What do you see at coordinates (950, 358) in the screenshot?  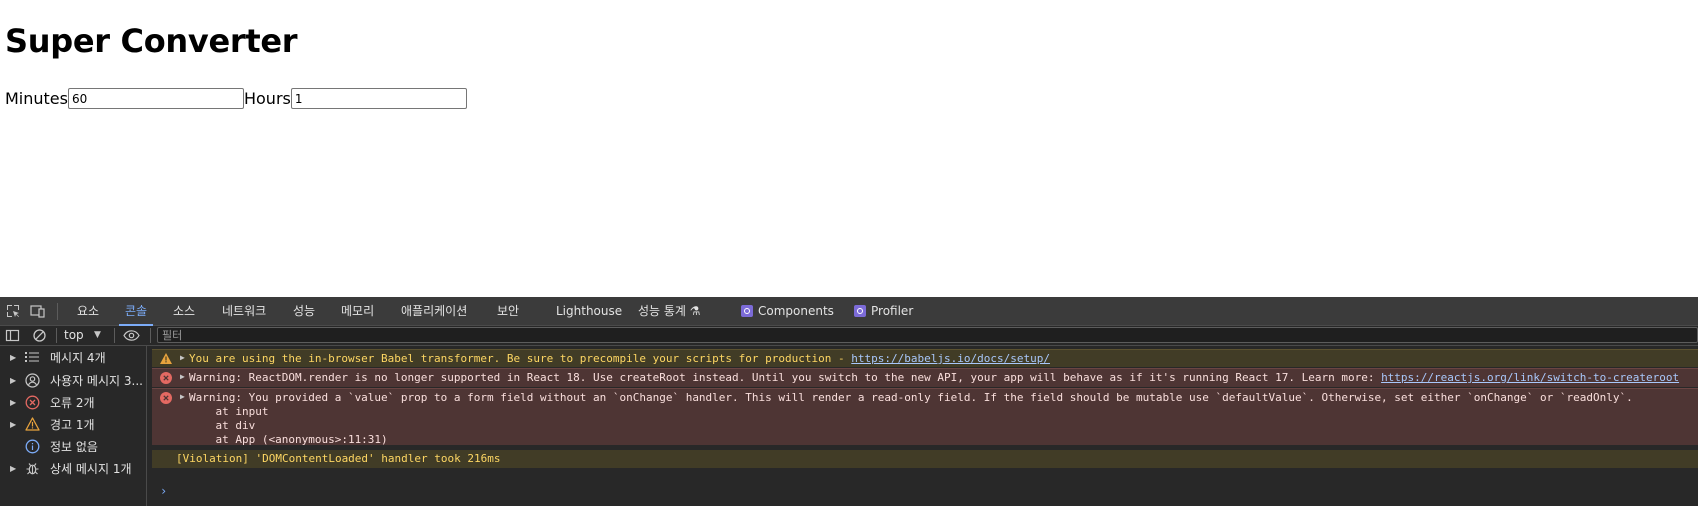 I see `message-link: https://babeljs.io/docs/setup/` at bounding box center [950, 358].